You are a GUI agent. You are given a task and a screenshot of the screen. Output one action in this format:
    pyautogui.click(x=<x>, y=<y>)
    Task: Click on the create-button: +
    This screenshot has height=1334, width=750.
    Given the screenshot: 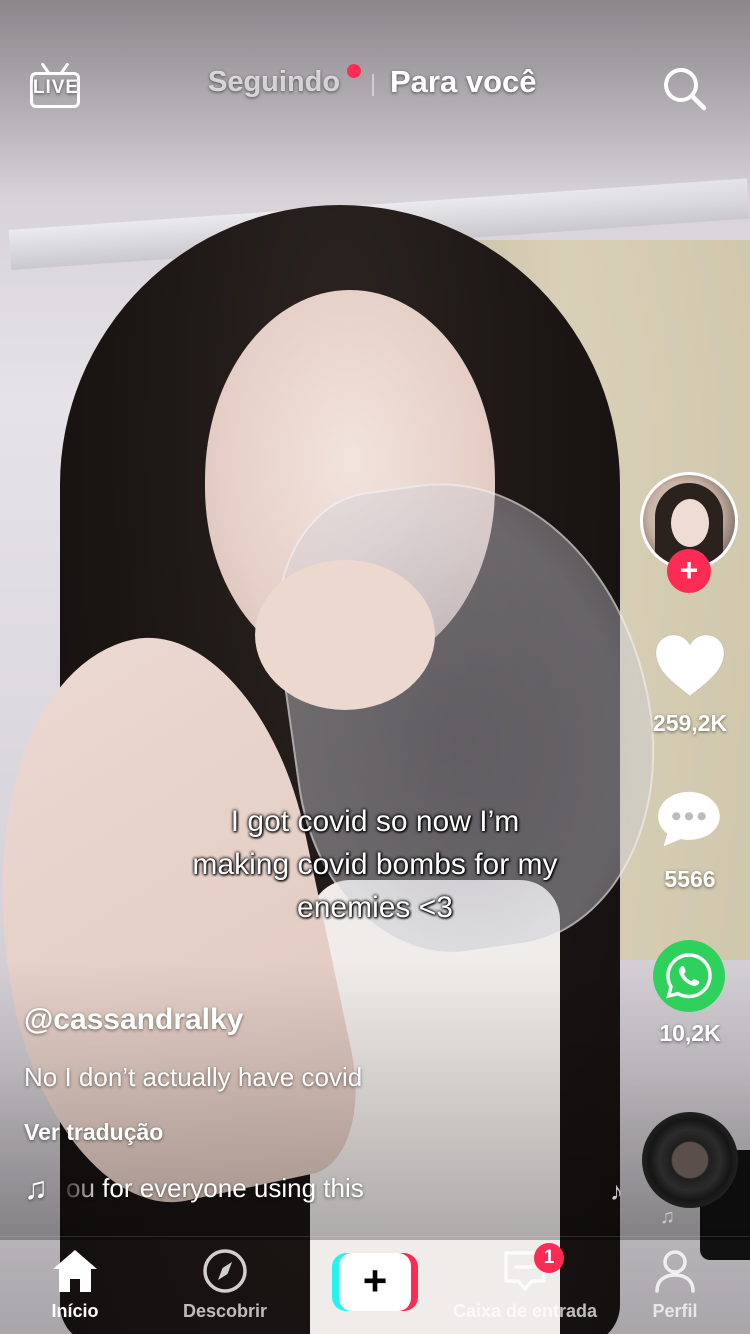 What is the action you would take?
    pyautogui.click(x=375, y=1282)
    